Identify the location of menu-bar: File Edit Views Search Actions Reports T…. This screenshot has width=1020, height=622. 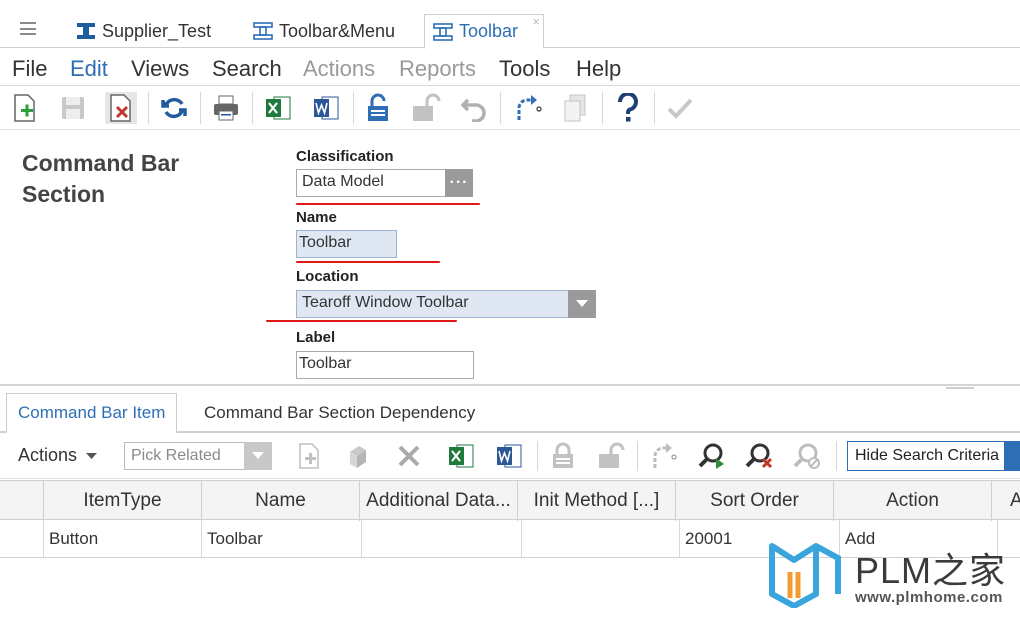
(510, 67).